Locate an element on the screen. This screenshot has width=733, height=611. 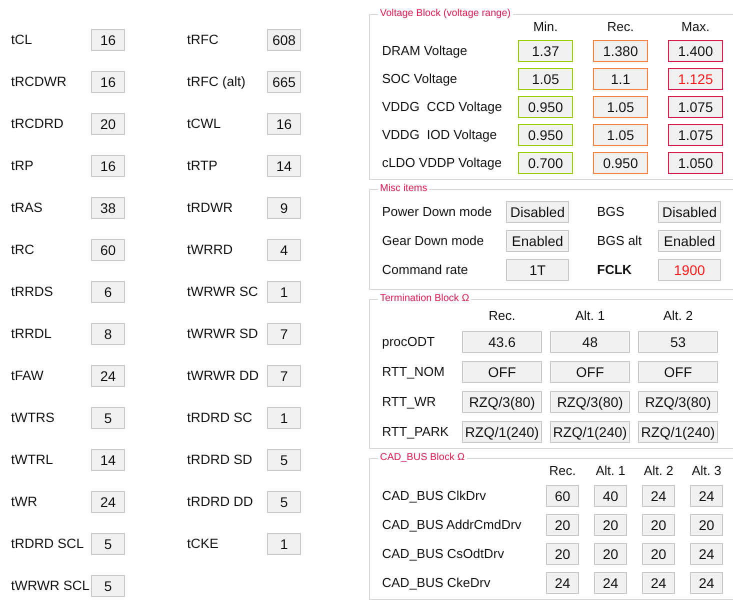
row-label: CAD_BUS CkeDrv is located at coordinates (437, 583).